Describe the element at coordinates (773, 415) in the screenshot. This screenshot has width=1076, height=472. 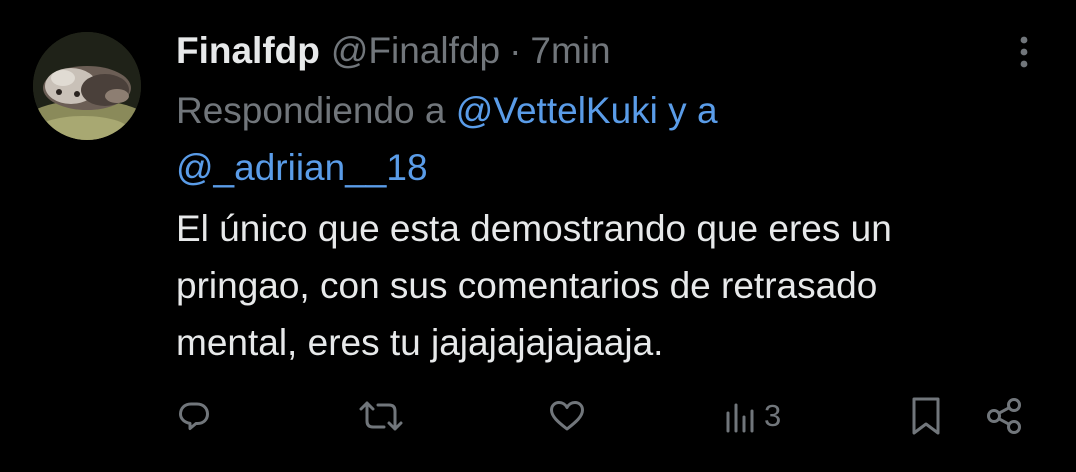
I see `views-count: 3` at that location.